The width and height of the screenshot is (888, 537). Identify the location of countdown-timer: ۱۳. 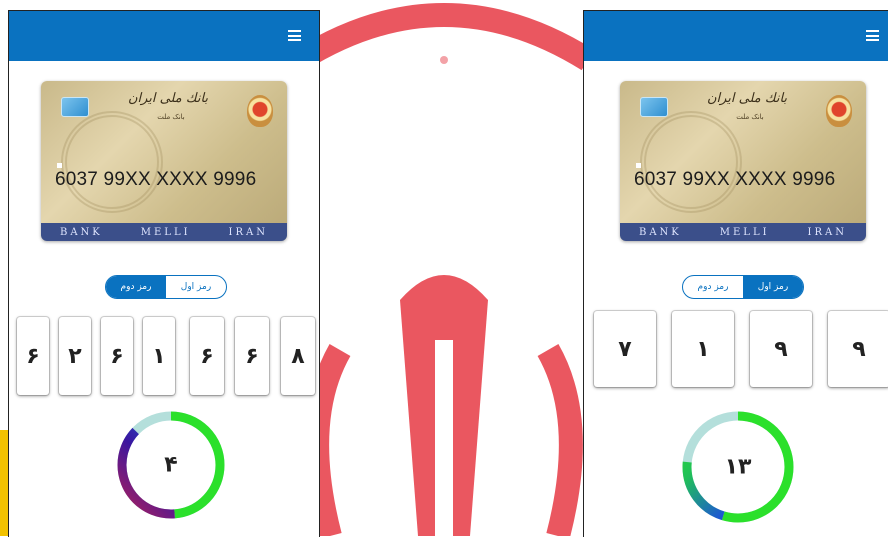
(738, 467).